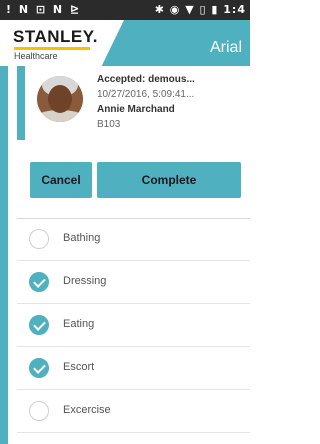 The width and height of the screenshot is (320, 444). What do you see at coordinates (136, 109) in the screenshot?
I see `resident-name: Annie Marchand` at bounding box center [136, 109].